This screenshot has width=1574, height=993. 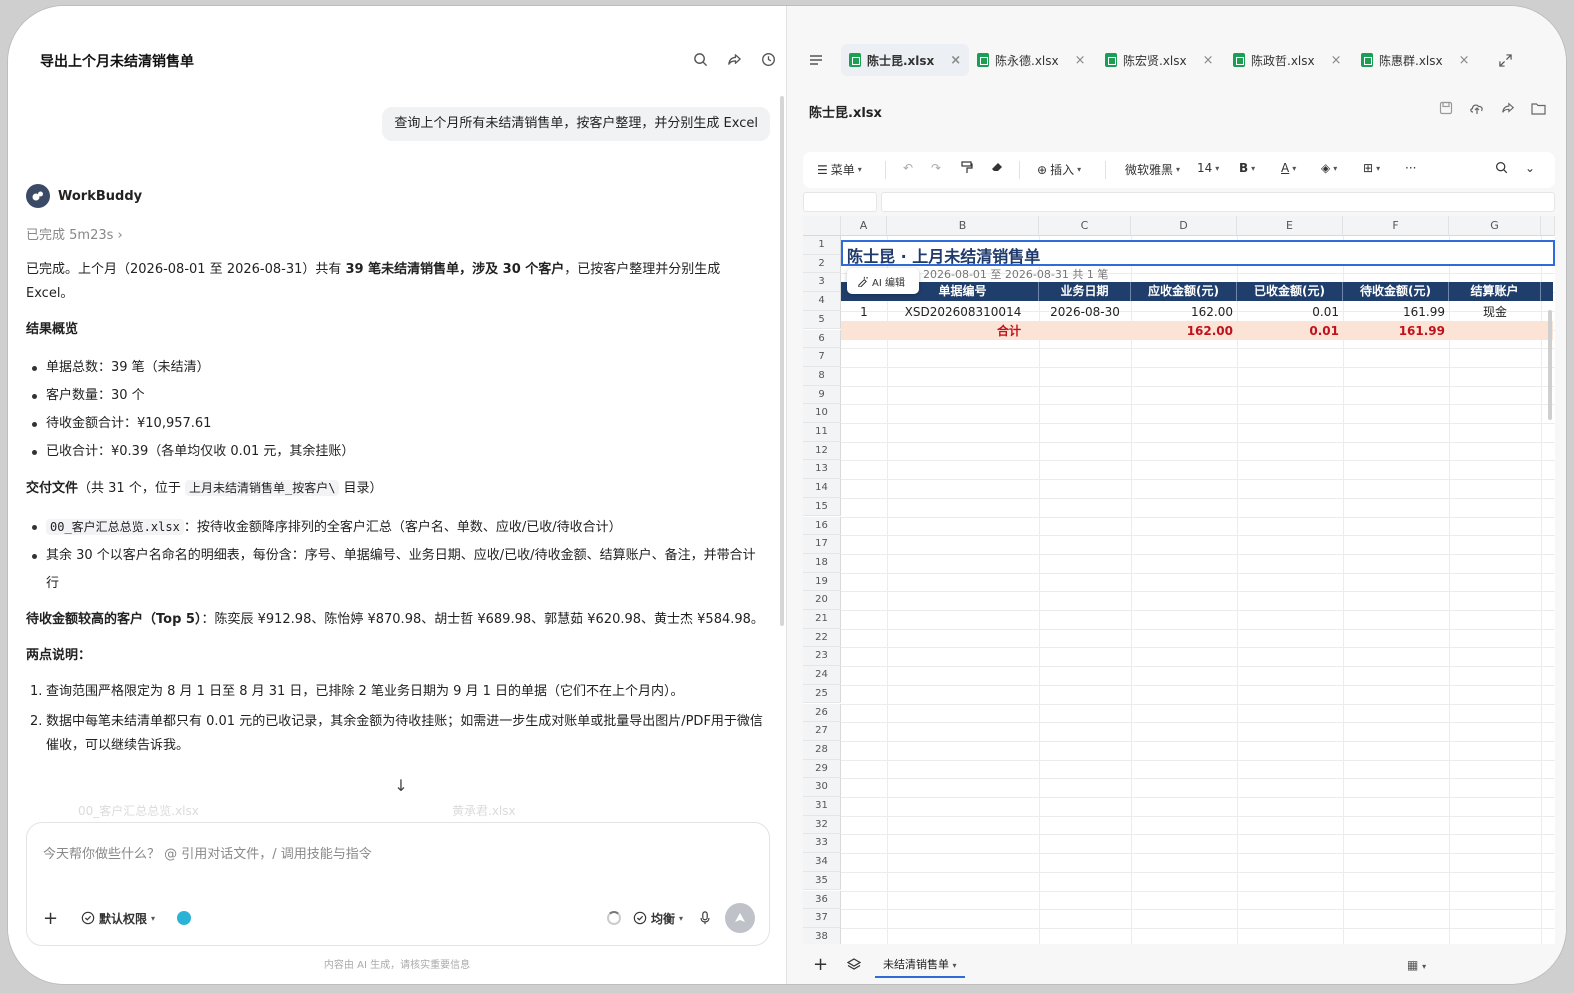 What do you see at coordinates (864, 312) in the screenshot?
I see `cell-seq: 1` at bounding box center [864, 312].